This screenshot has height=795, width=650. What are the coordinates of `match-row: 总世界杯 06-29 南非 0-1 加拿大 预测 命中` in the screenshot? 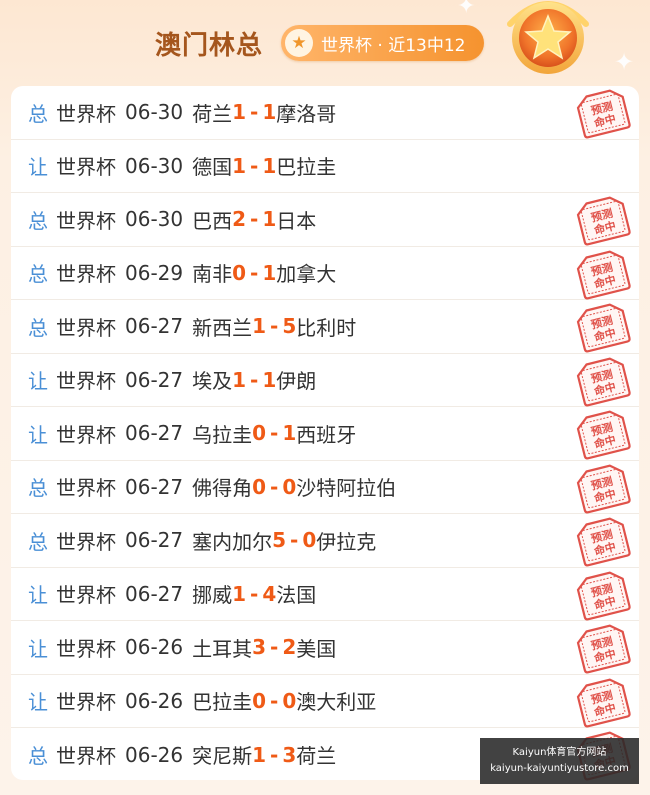 It's located at (325, 273).